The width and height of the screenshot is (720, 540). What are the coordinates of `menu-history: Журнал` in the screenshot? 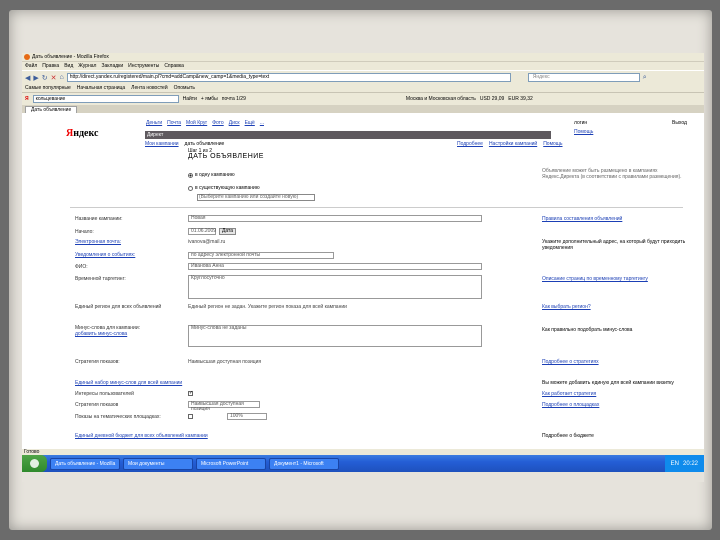 It's located at (87, 66).